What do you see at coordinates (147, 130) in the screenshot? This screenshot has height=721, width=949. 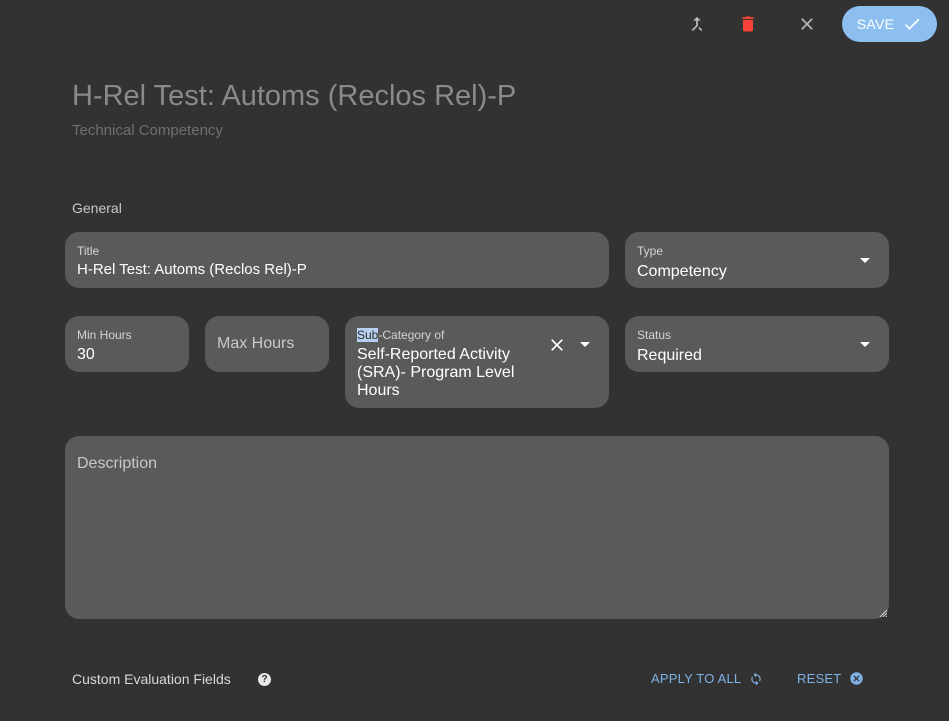 I see `page-subtitle: Technical Competency` at bounding box center [147, 130].